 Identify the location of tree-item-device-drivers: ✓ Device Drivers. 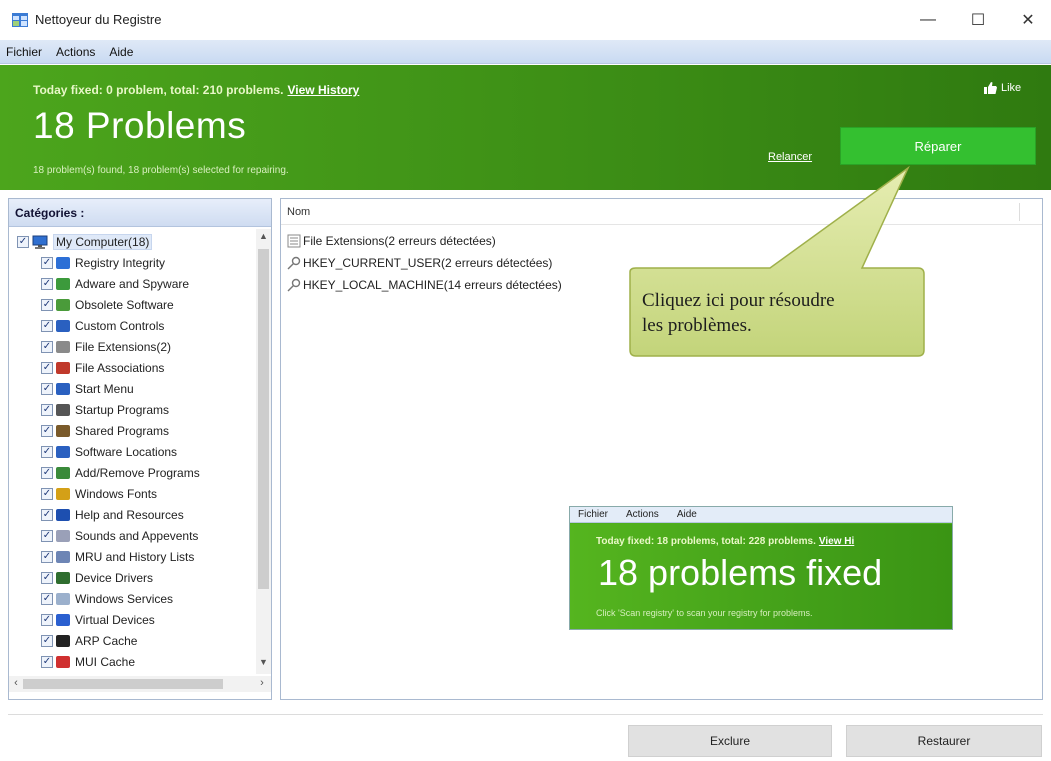
(97, 577).